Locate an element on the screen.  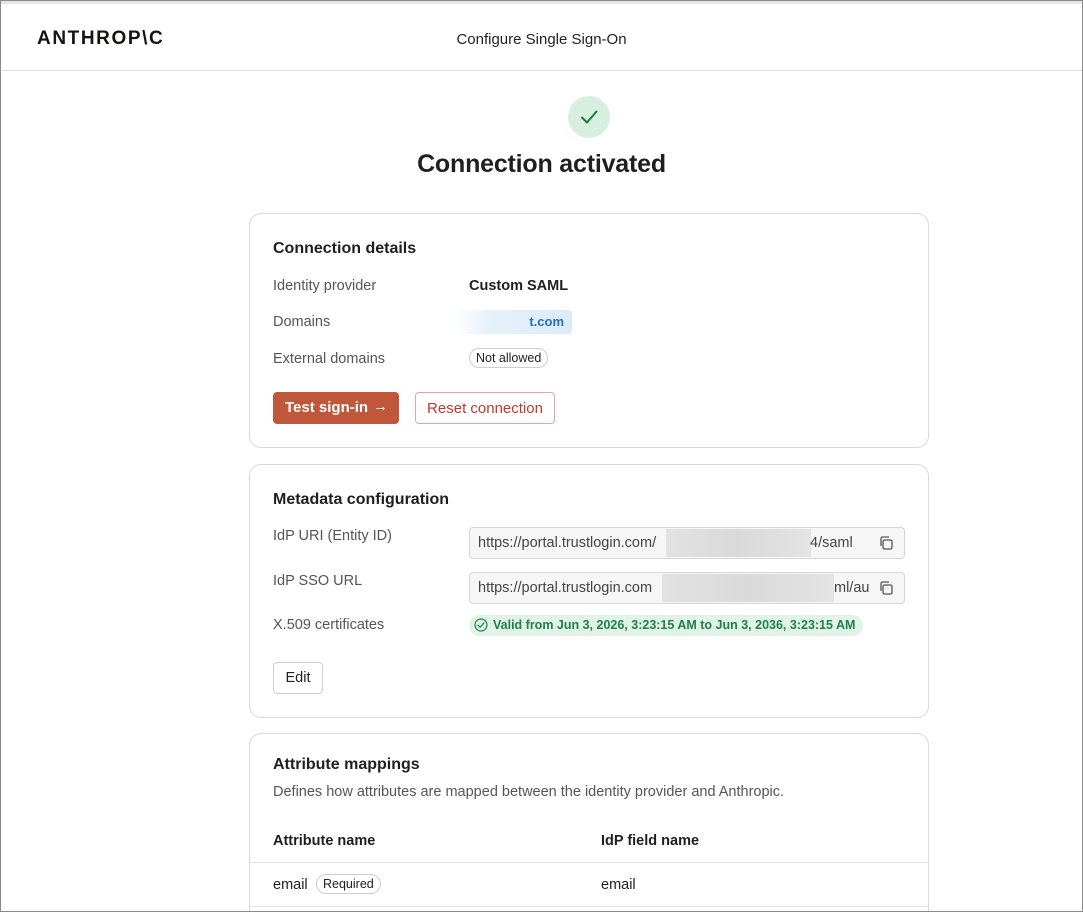
attribute-mappings-title: Attribute mappings is located at coordinates (346, 764).